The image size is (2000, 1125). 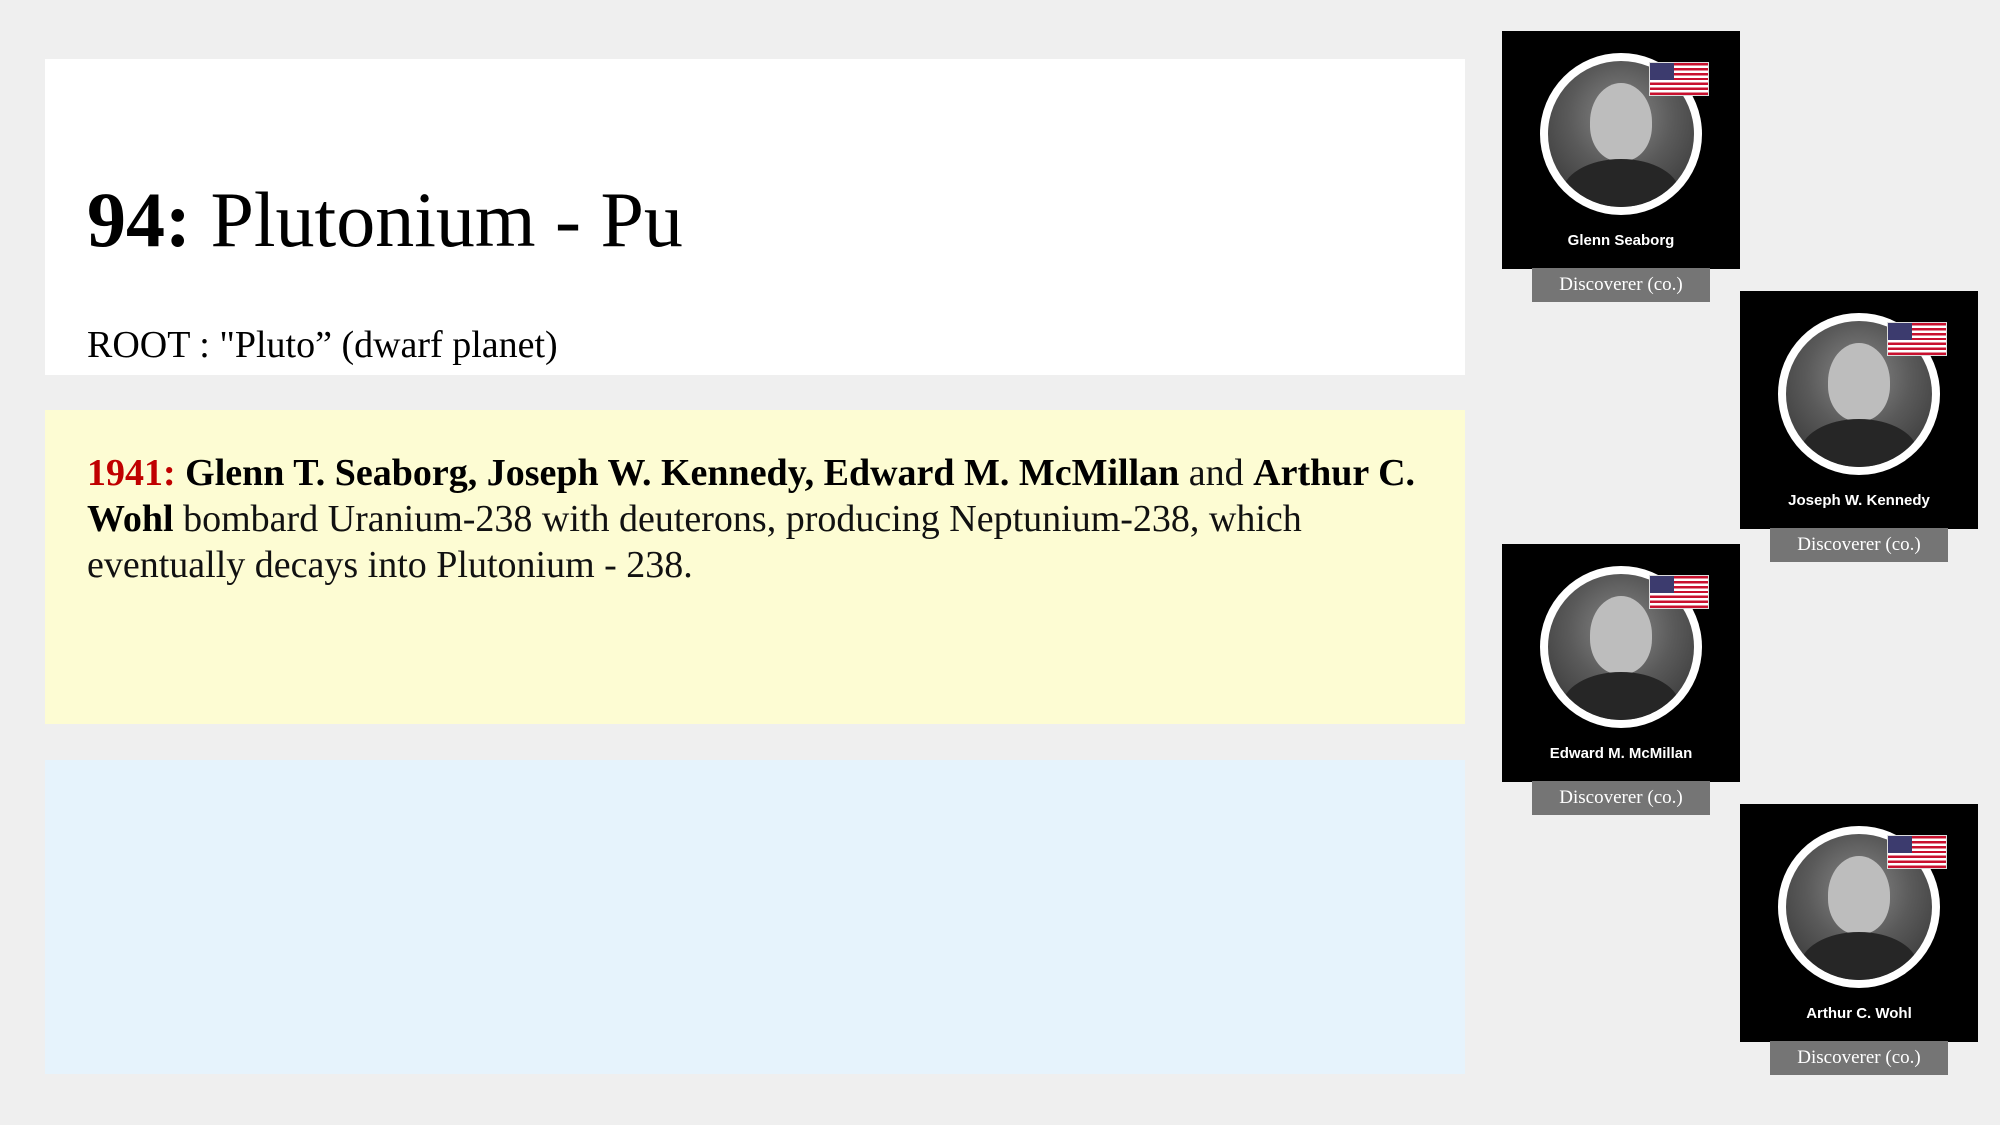 What do you see at coordinates (650, 473) in the screenshot?
I see `discoverer-name-2: Joseph W. Kennedy,` at bounding box center [650, 473].